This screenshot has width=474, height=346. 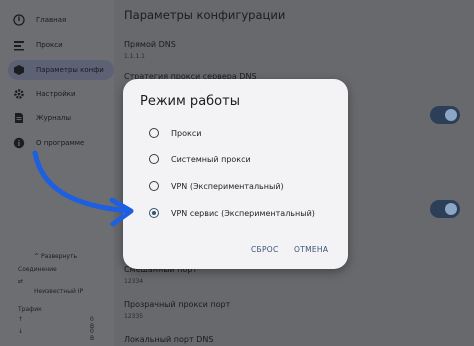 What do you see at coordinates (190, 101) in the screenshot?
I see `dialog-title: Режим работы` at bounding box center [190, 101].